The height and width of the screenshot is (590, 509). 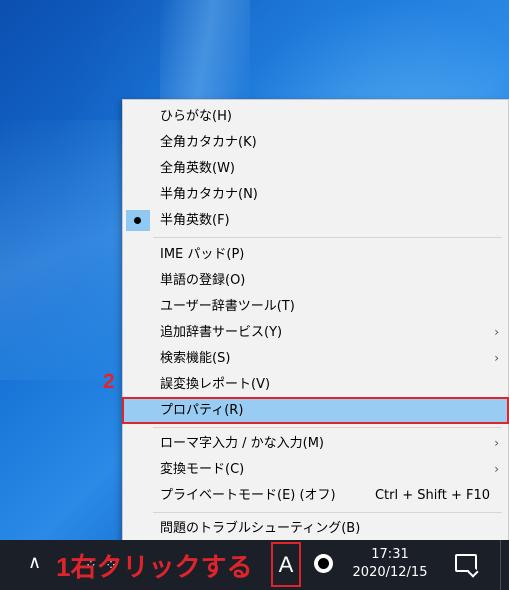 I want to click on private-mode-shortcut: Ctrl + Shift + F10, so click(x=432, y=495).